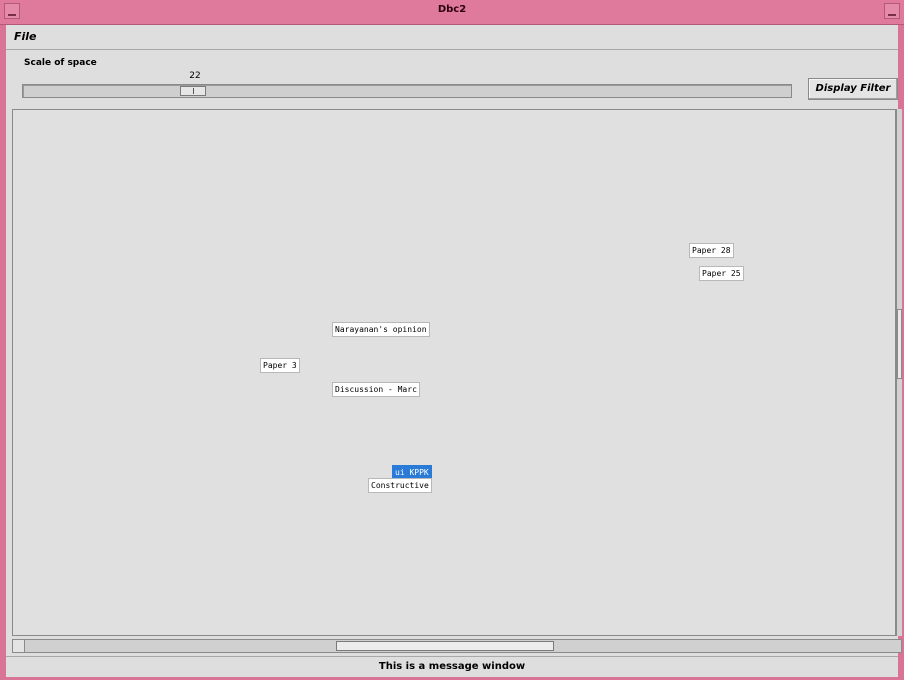  What do you see at coordinates (711, 250) in the screenshot?
I see `node-paper-28: Paper 28` at bounding box center [711, 250].